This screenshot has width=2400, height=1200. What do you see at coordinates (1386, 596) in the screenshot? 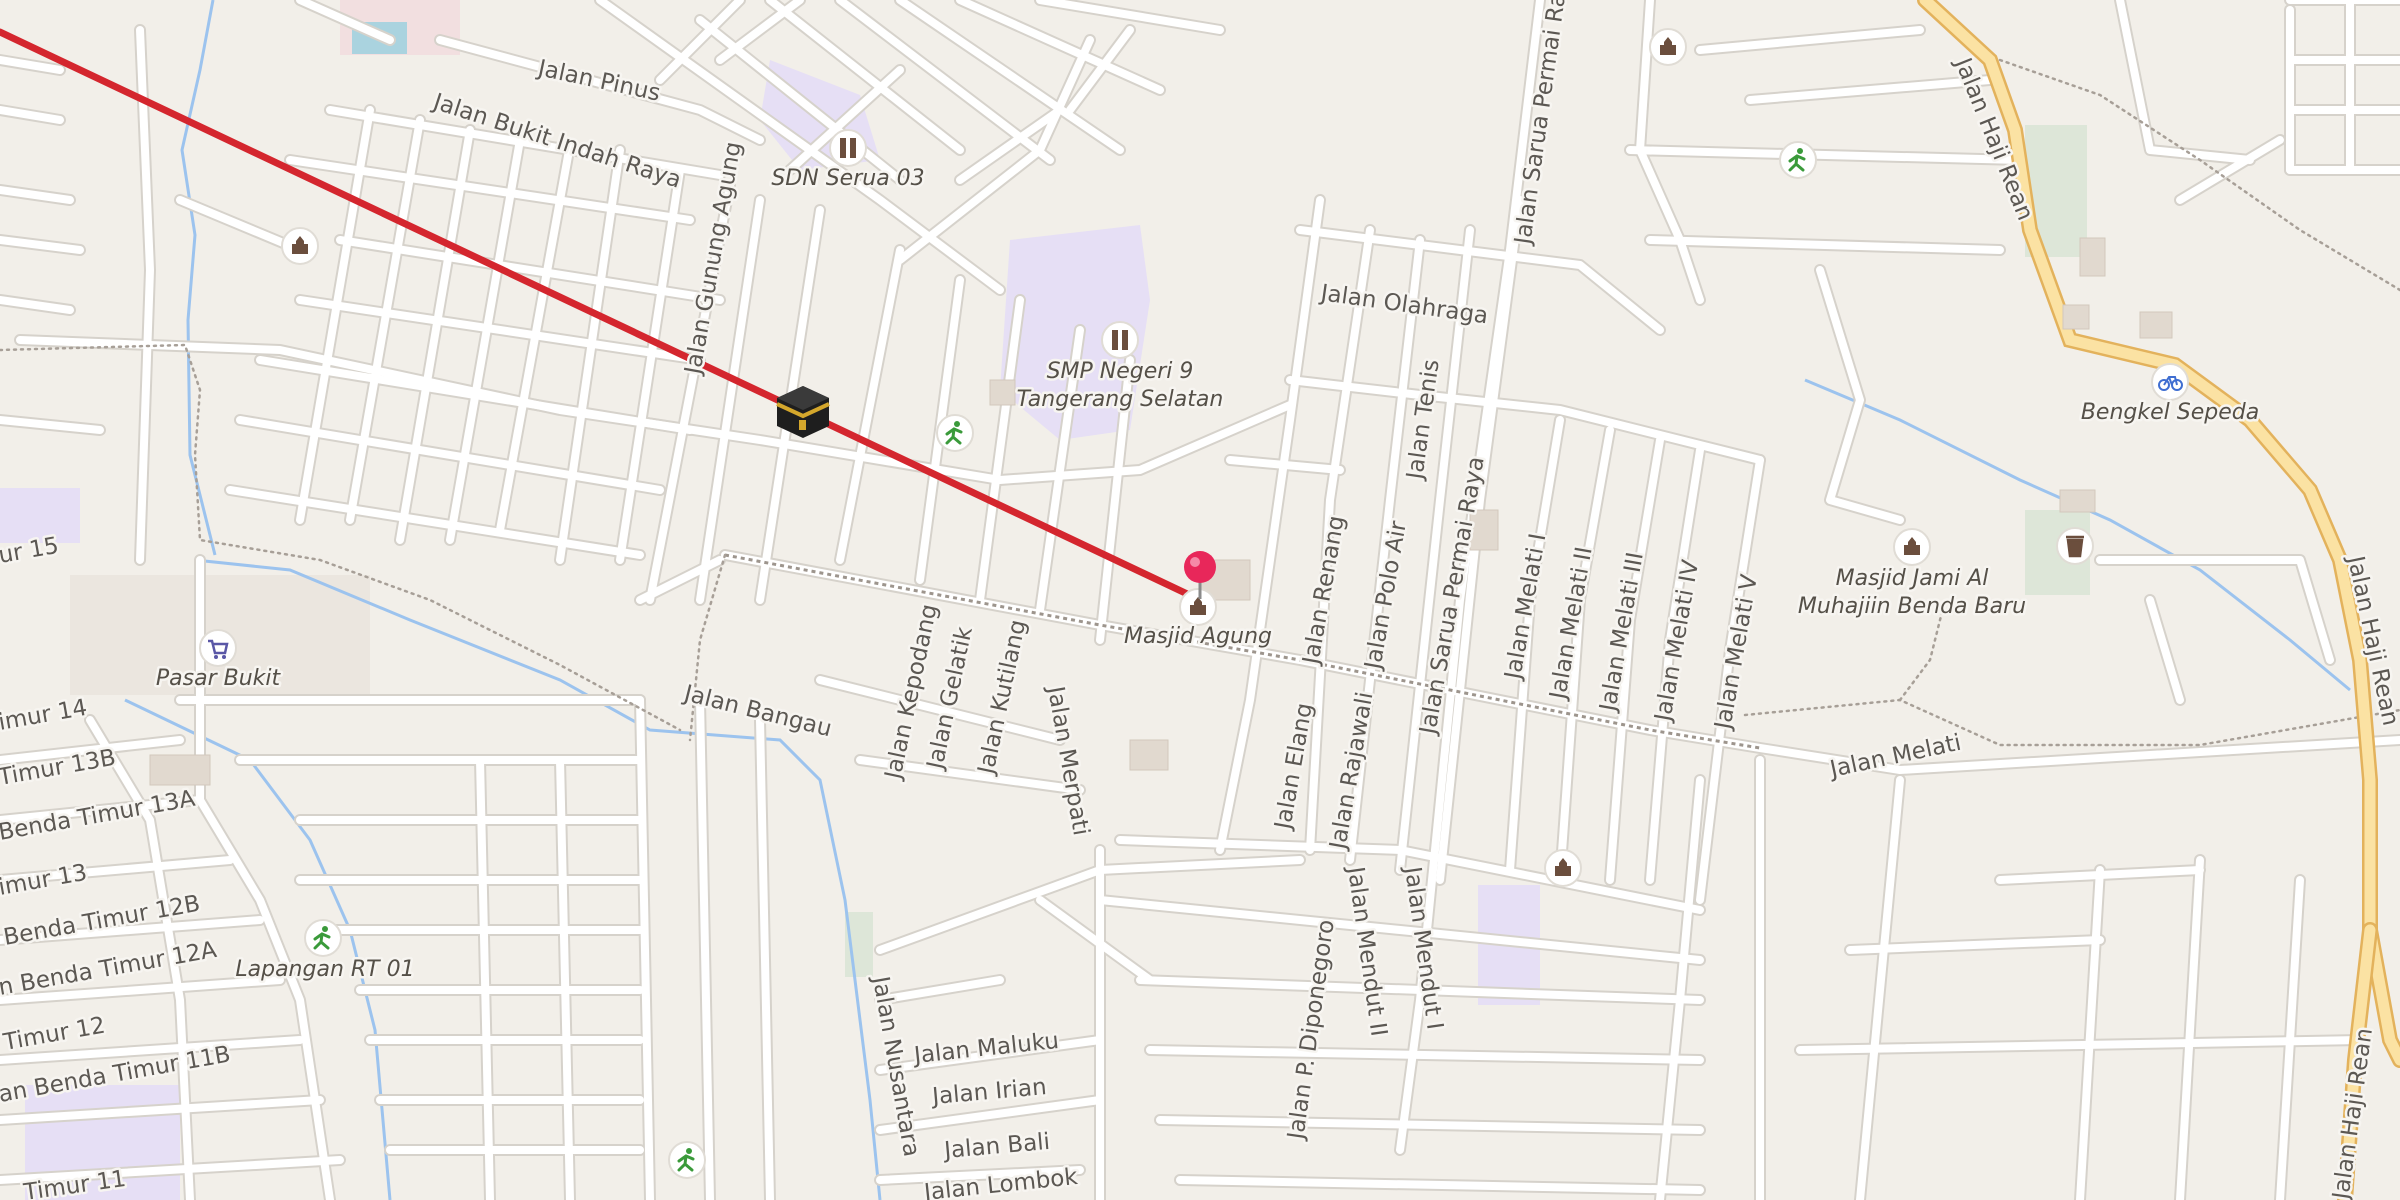
I see `street-label: Jalan Polo Air` at bounding box center [1386, 596].